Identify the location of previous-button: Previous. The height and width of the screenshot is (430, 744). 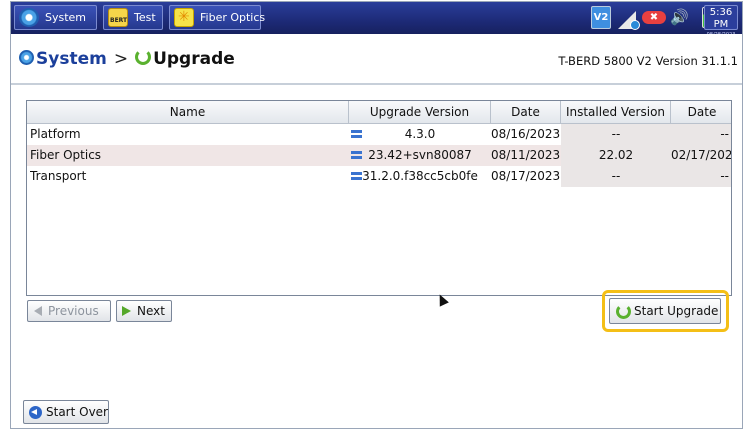
(69, 311).